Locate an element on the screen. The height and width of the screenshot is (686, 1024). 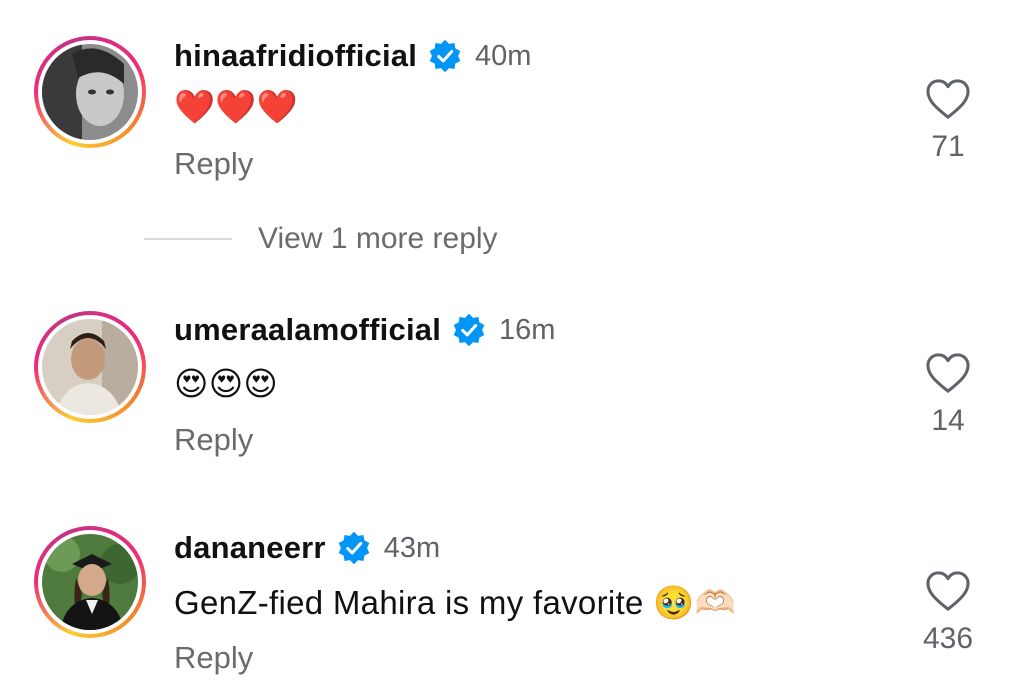
avatar-border is located at coordinates (90, 582).